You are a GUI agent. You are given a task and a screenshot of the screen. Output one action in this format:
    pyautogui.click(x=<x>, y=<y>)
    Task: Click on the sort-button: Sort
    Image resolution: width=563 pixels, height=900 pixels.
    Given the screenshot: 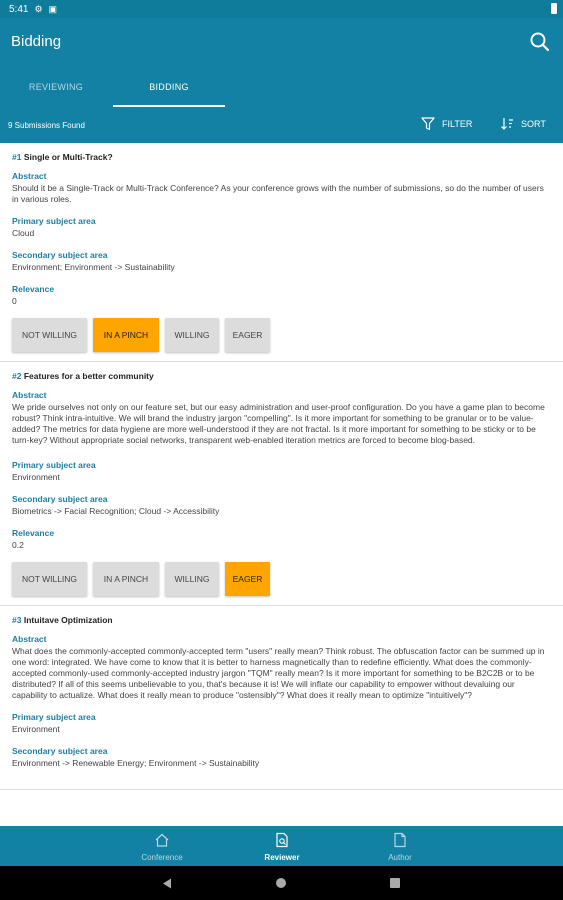 What is the action you would take?
    pyautogui.click(x=523, y=124)
    